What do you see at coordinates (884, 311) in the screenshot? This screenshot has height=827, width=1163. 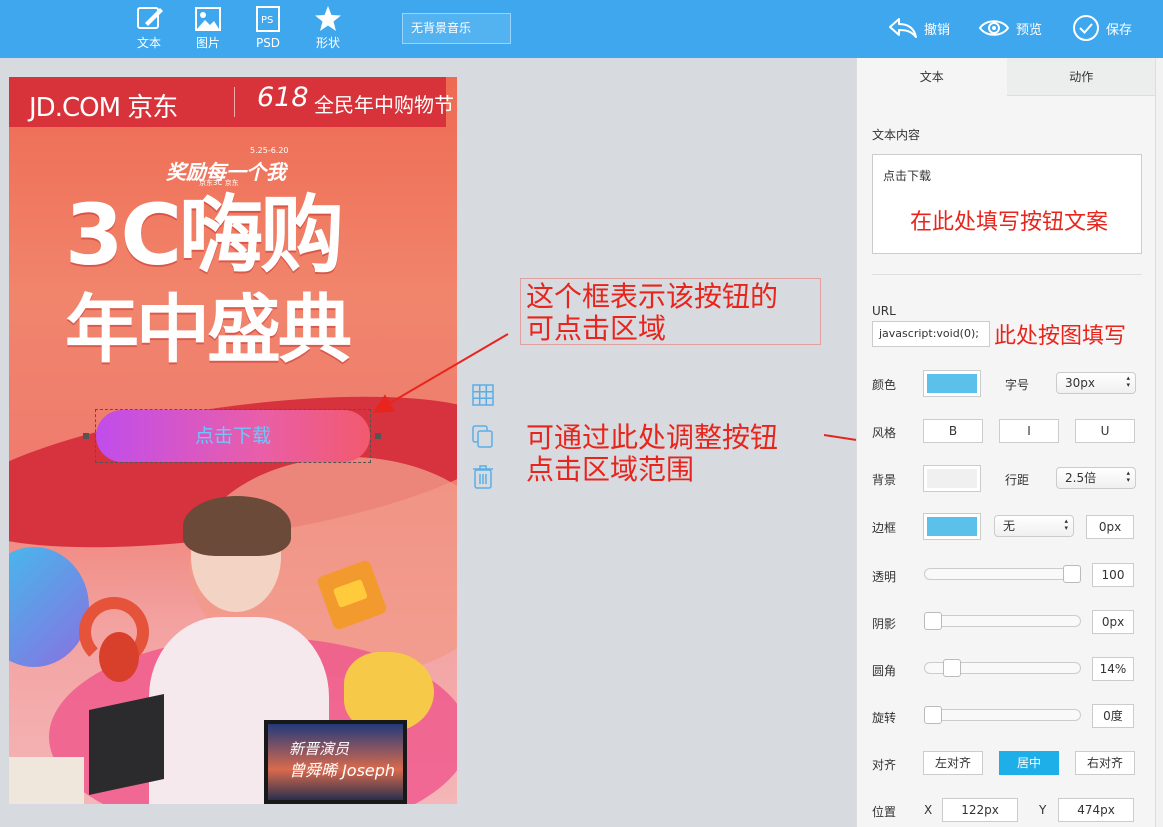 I see `url-label: URL` at bounding box center [884, 311].